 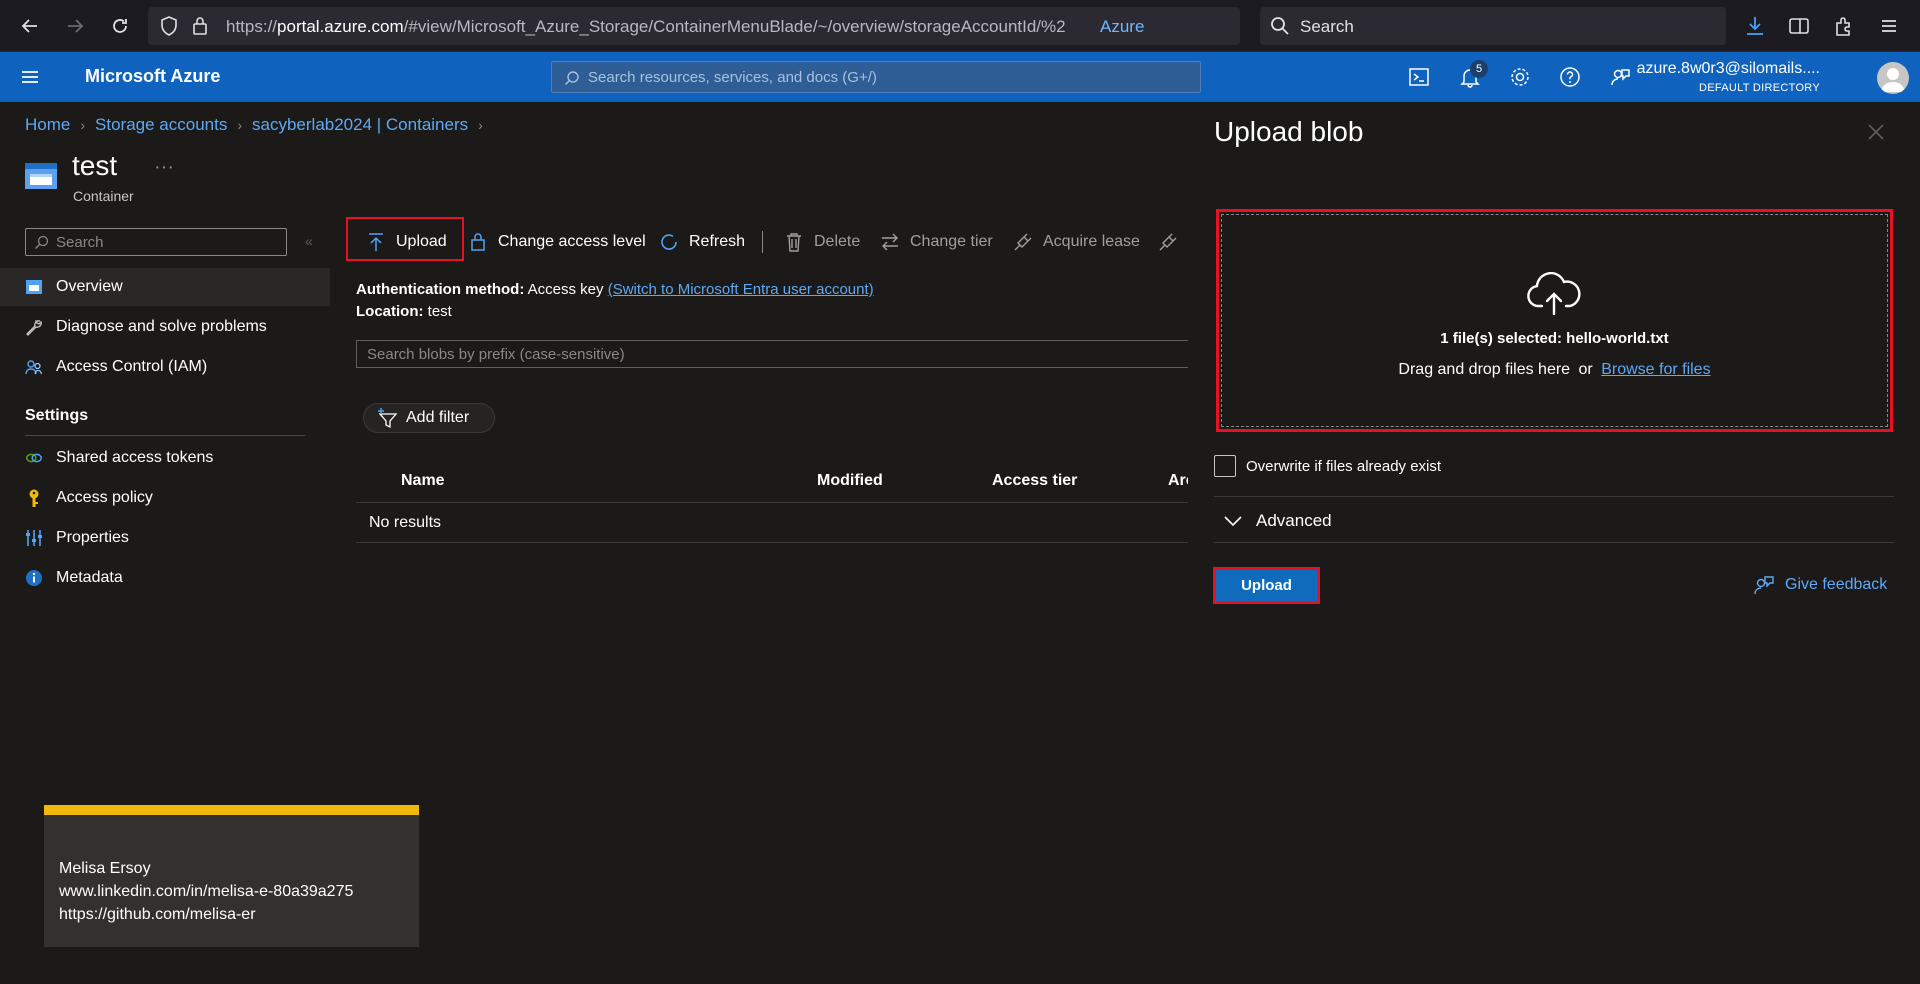 What do you see at coordinates (1554, 338) in the screenshot?
I see `files-selected-text: 1 file(s) selected: hello-world.txt` at bounding box center [1554, 338].